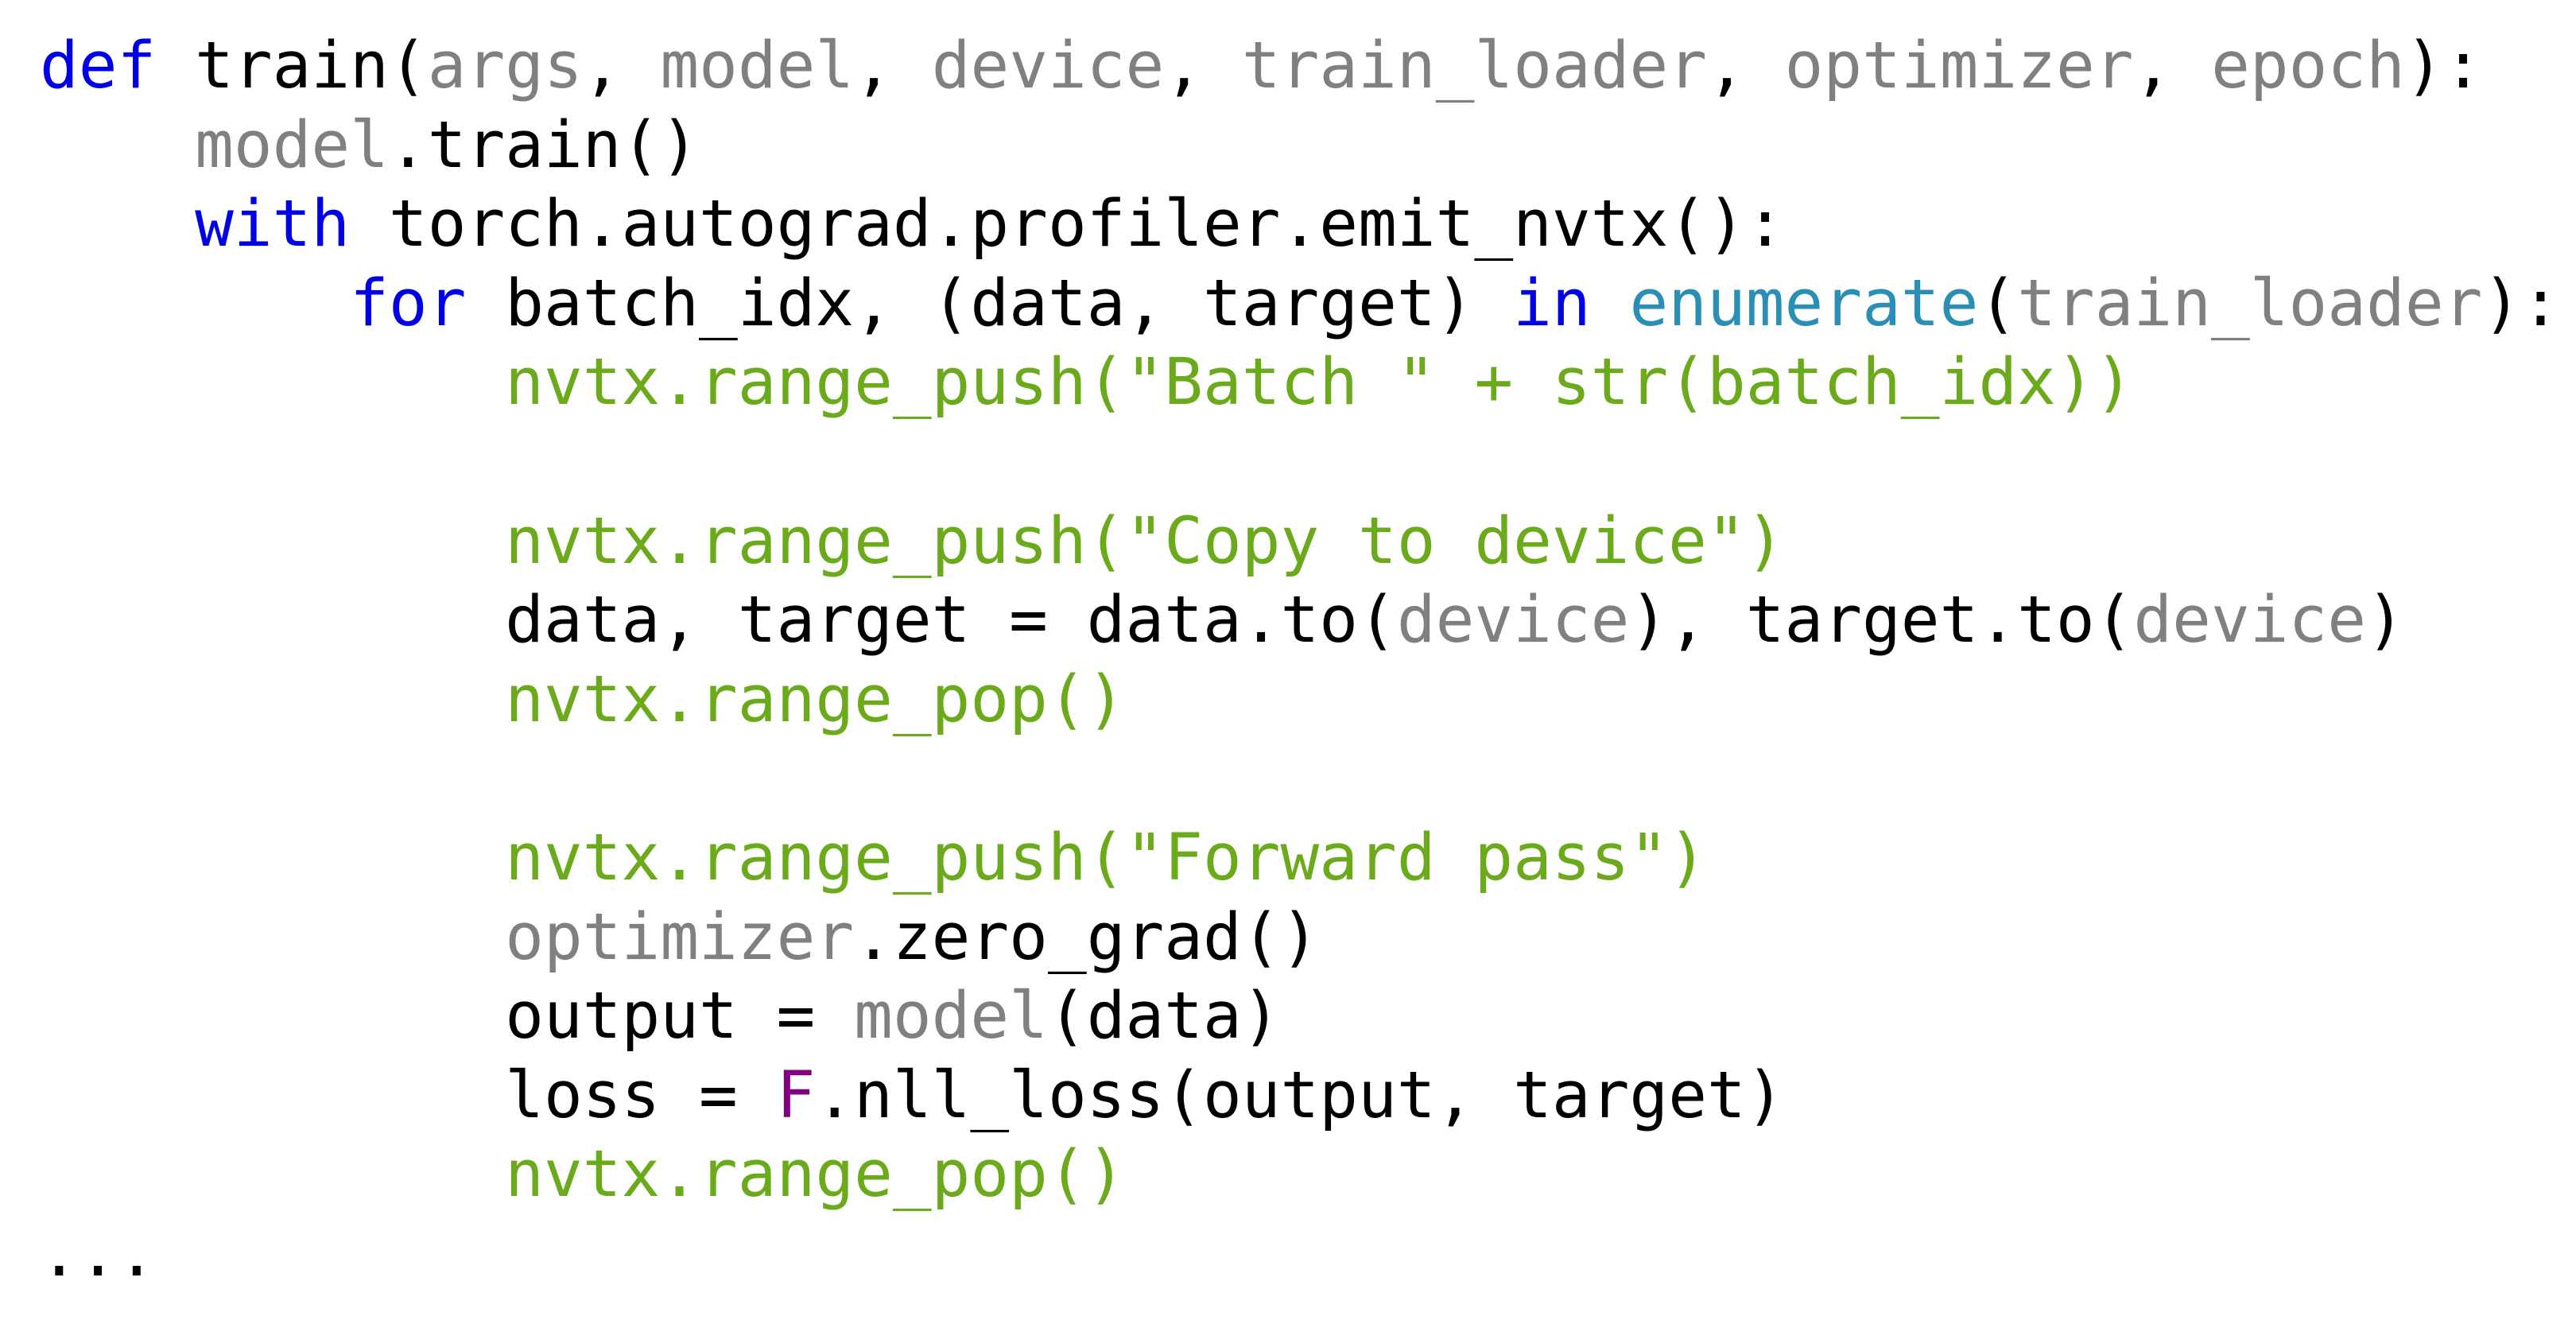 The image size is (2576, 1320). I want to click on code-line: optimizer.zero_grad(), so click(1300, 938).